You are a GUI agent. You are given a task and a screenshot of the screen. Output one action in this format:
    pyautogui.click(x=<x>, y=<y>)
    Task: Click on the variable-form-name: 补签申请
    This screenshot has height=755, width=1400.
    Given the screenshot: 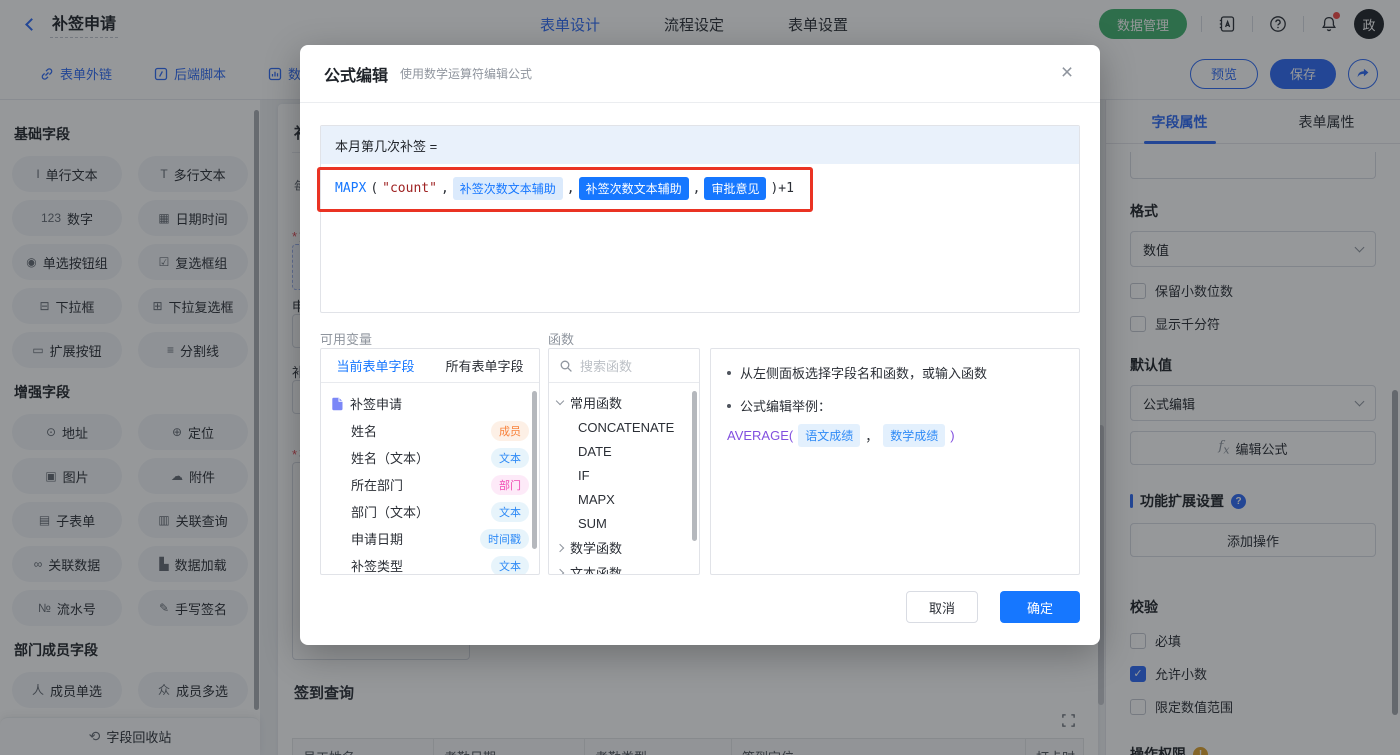 What is the action you would take?
    pyautogui.click(x=376, y=404)
    